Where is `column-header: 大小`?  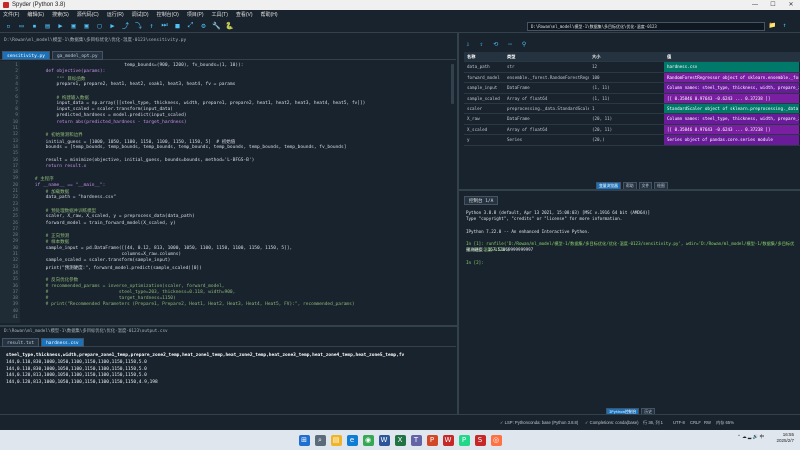
column-header: 大小 is located at coordinates (614, 56).